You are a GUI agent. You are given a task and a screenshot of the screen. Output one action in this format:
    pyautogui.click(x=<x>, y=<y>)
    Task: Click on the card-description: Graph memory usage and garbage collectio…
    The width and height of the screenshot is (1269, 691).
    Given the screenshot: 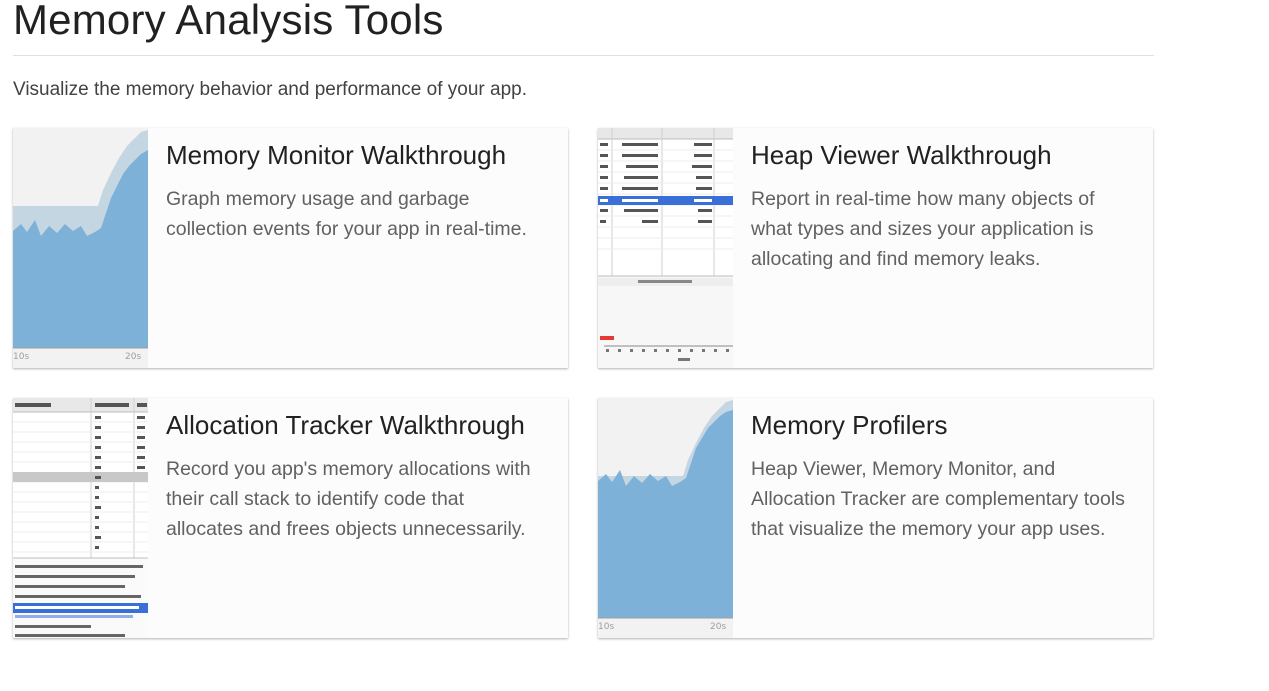 What is the action you would take?
    pyautogui.click(x=346, y=214)
    